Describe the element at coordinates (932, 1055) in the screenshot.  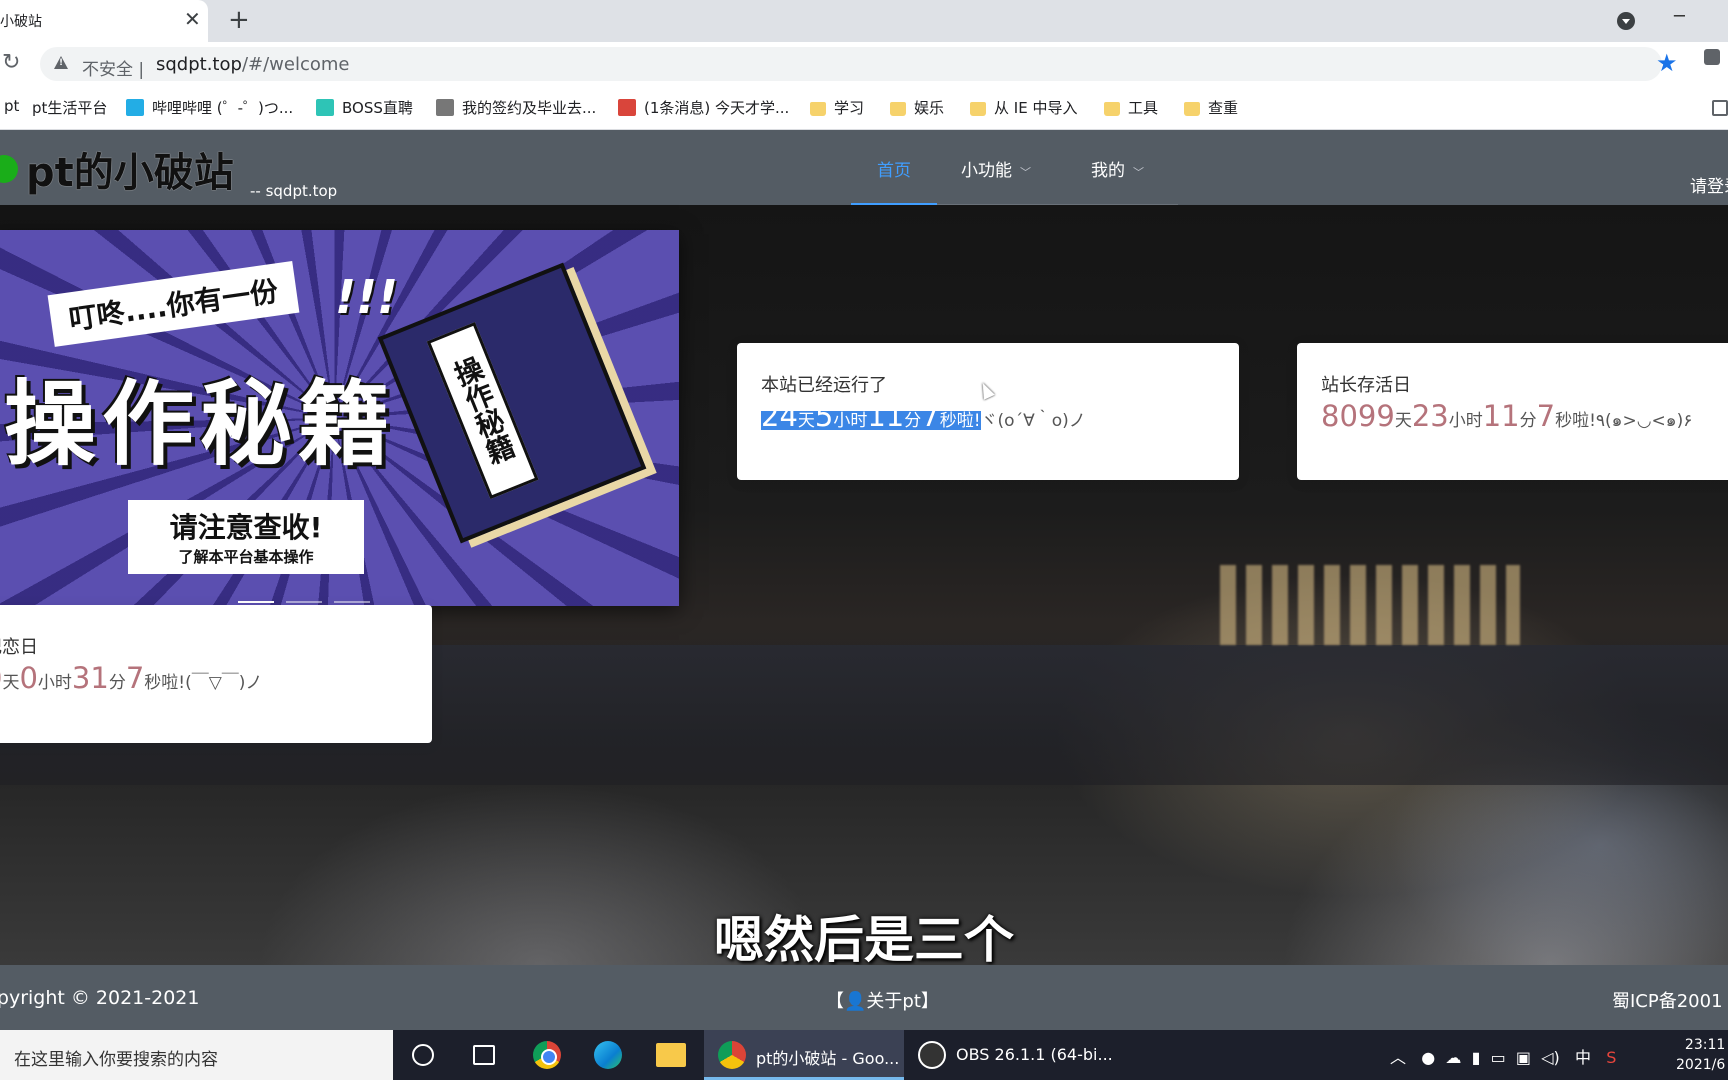
I see `obs-icon` at that location.